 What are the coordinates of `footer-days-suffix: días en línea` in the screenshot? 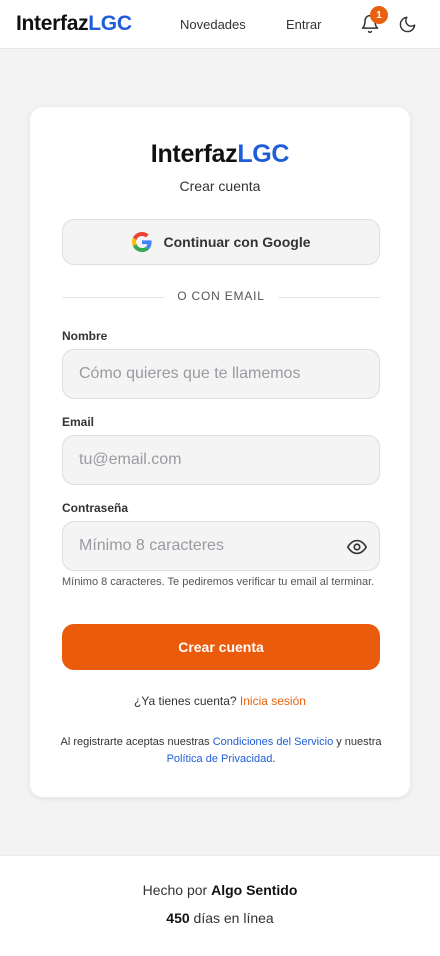 It's located at (233, 918).